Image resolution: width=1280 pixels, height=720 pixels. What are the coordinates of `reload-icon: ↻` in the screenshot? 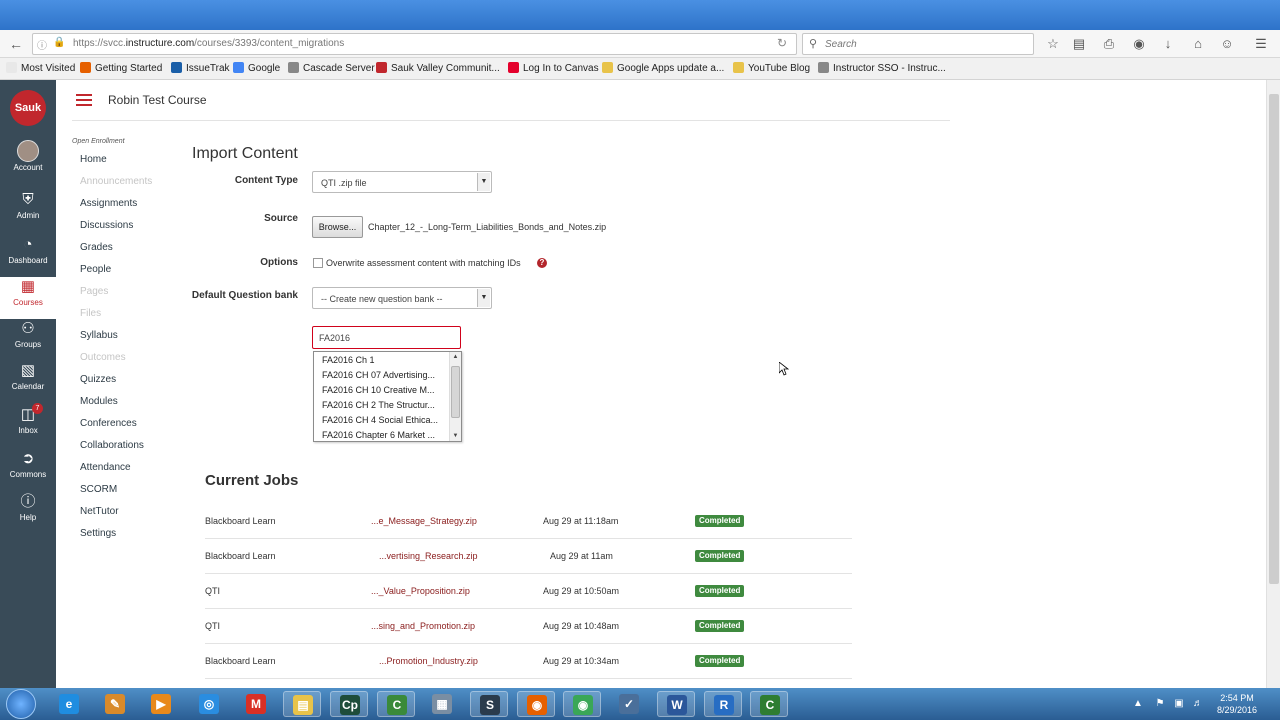 It's located at (782, 43).